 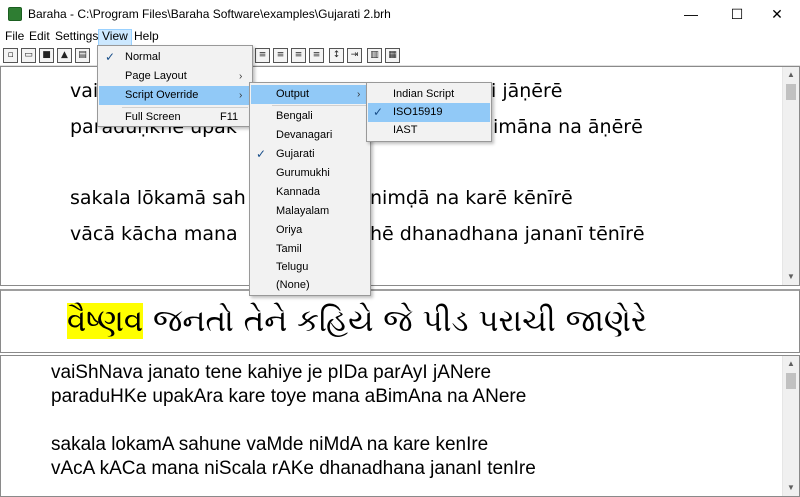 What do you see at coordinates (790, 426) in the screenshot?
I see `input-scrollbar: ▲ ▼` at bounding box center [790, 426].